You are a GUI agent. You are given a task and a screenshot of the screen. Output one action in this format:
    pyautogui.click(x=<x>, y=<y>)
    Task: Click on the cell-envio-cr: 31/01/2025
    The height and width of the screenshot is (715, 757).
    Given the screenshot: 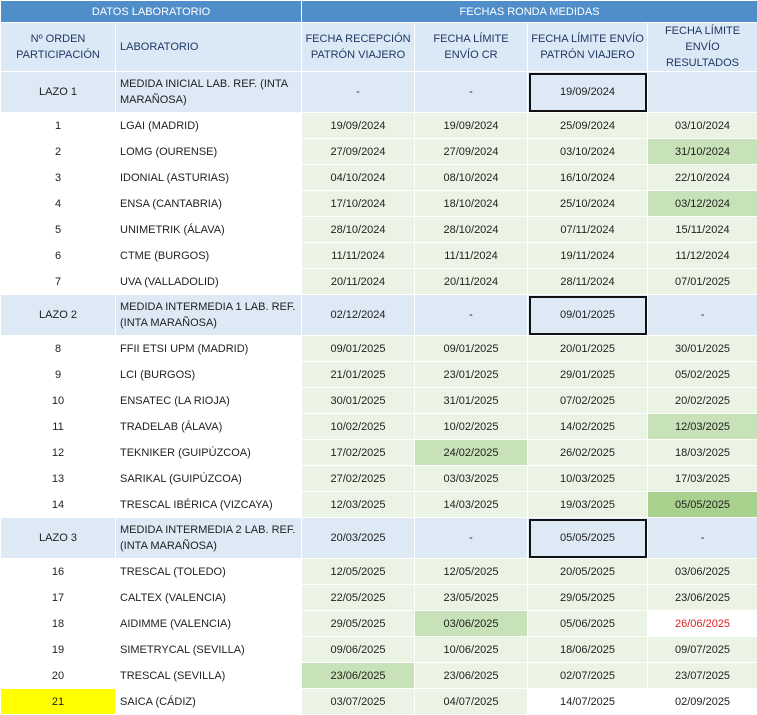 What is the action you would take?
    pyautogui.click(x=471, y=401)
    